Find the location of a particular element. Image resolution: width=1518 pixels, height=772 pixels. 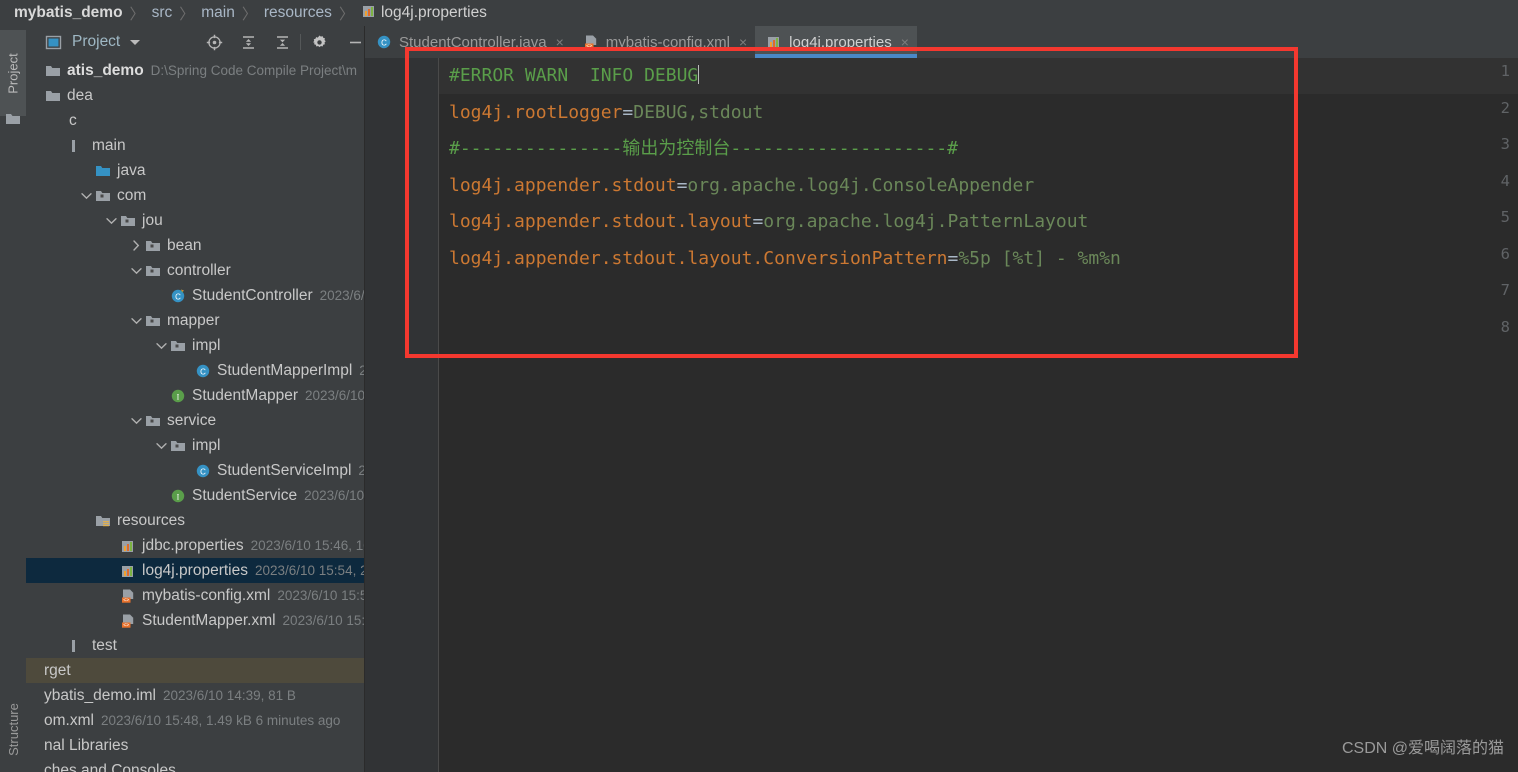

code-token: = is located at coordinates (682, 185).